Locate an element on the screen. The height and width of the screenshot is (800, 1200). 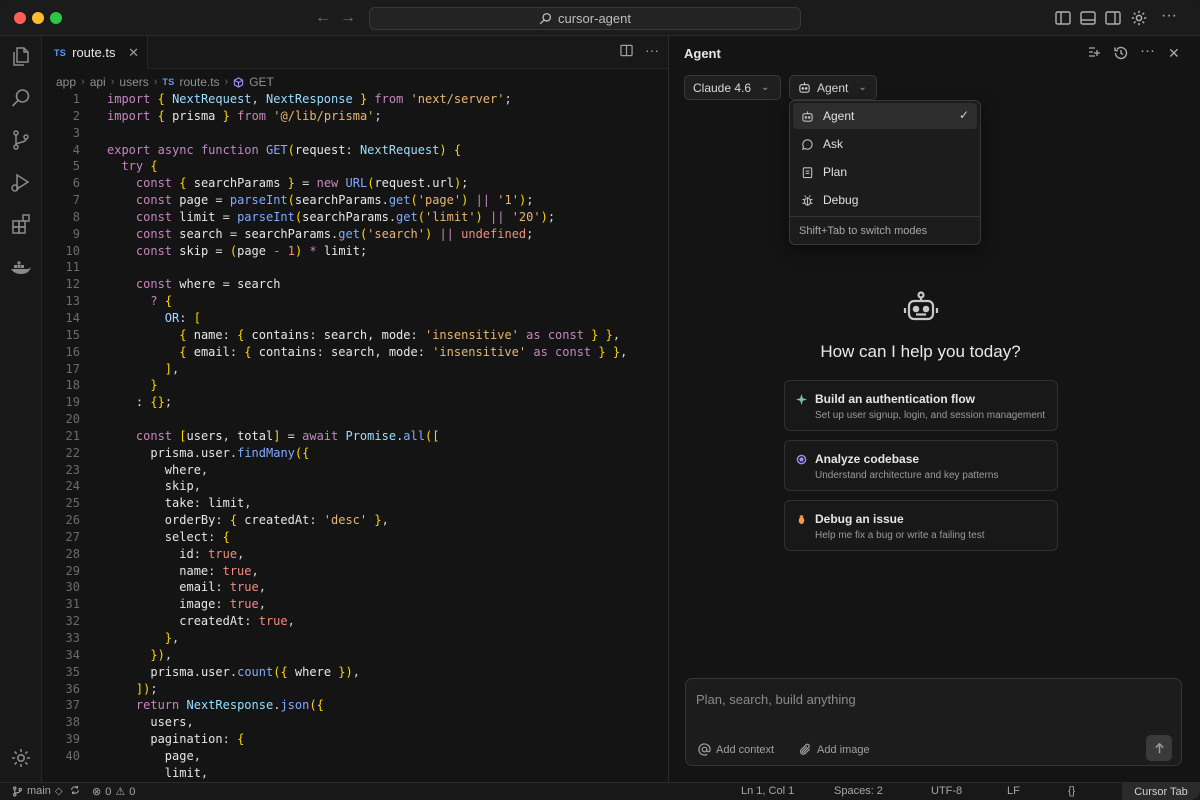
back-arrow-icon: ← is located at coordinates (323, 18).